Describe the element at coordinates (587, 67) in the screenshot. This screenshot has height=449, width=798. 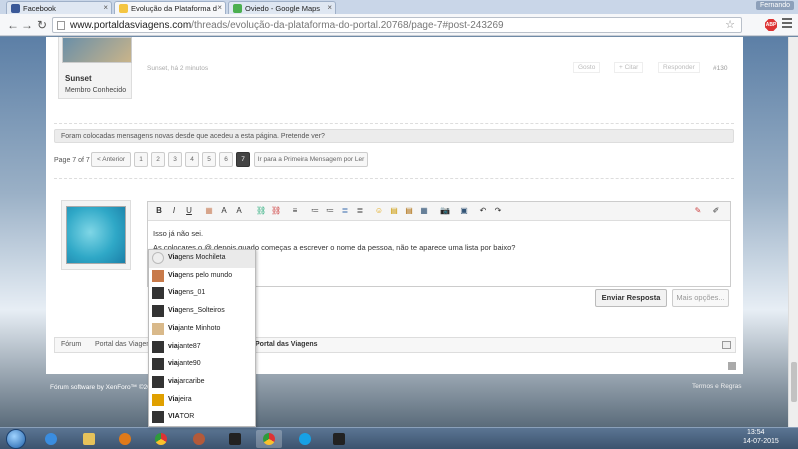
I see `like-button: Gosto` at that location.